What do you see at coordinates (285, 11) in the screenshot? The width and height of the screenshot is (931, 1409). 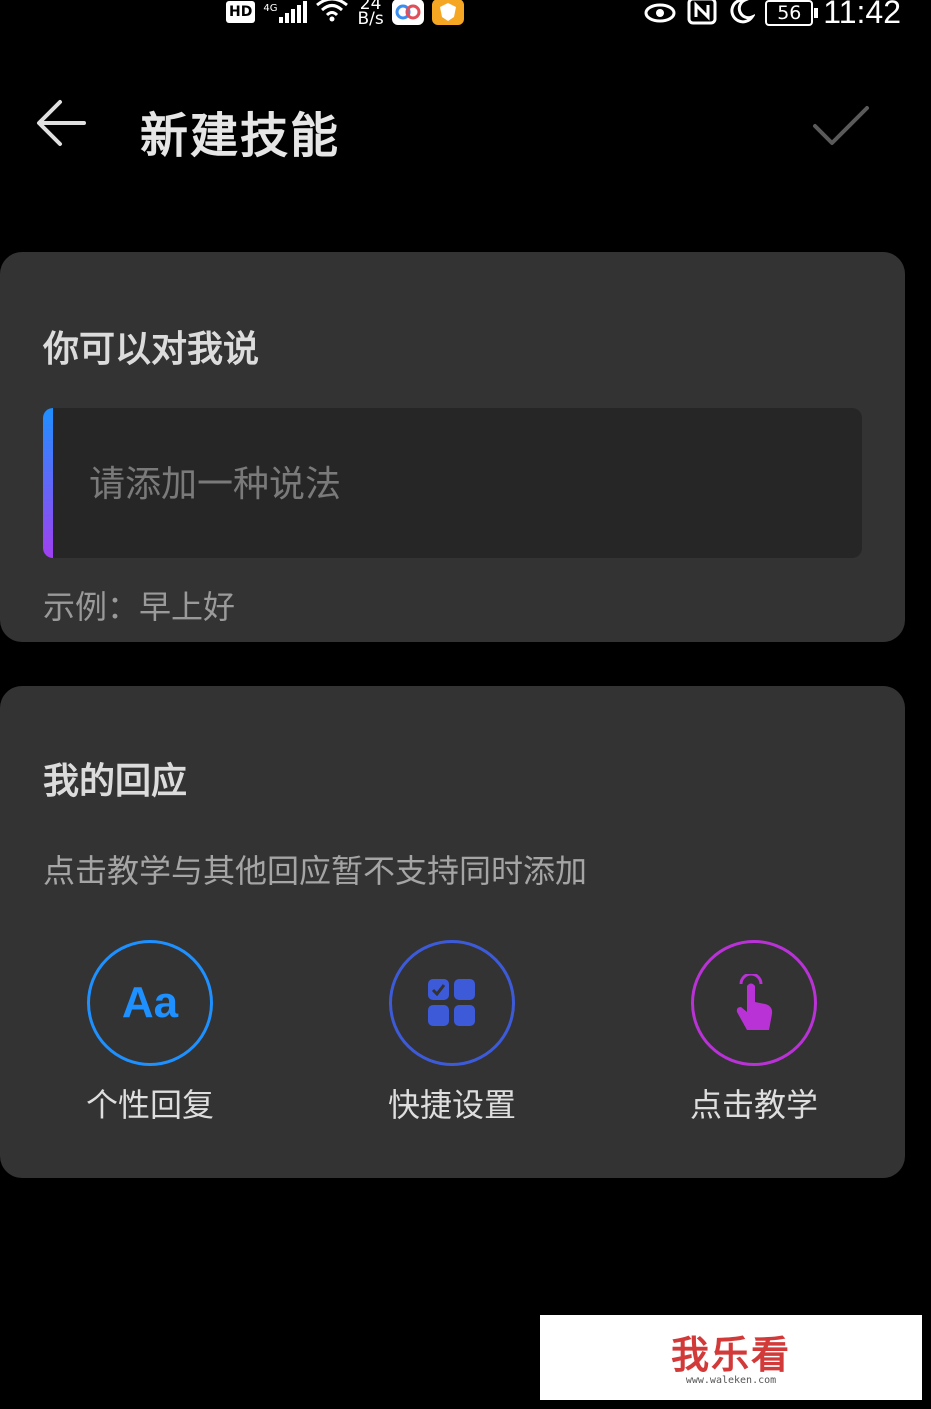 I see `cell-signal-icon: 4G` at bounding box center [285, 11].